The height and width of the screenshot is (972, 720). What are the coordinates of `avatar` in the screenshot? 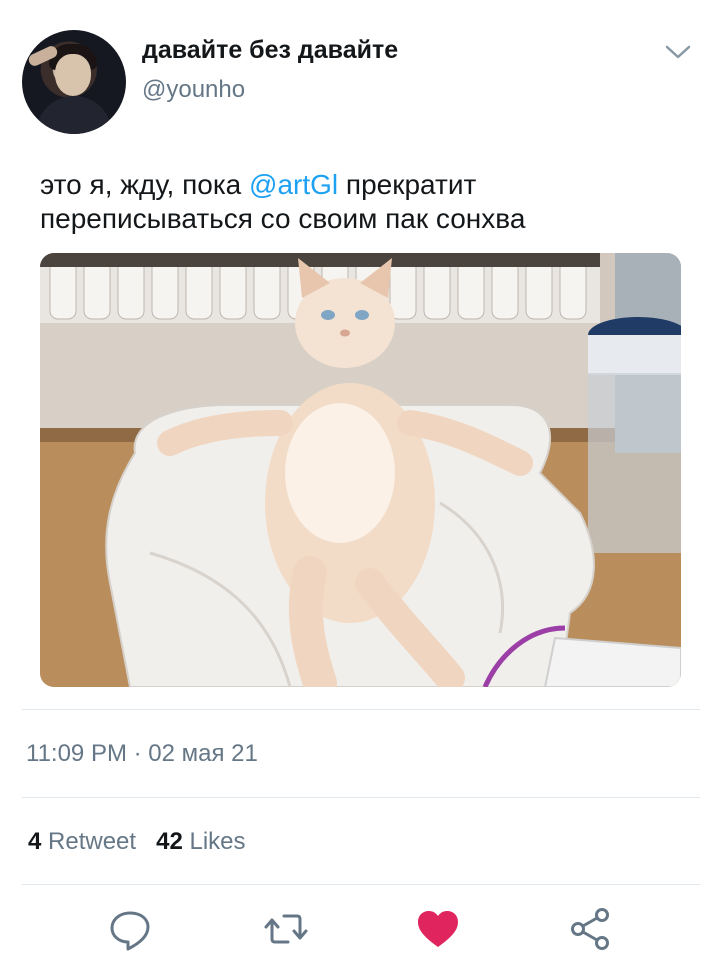 It's located at (74, 82).